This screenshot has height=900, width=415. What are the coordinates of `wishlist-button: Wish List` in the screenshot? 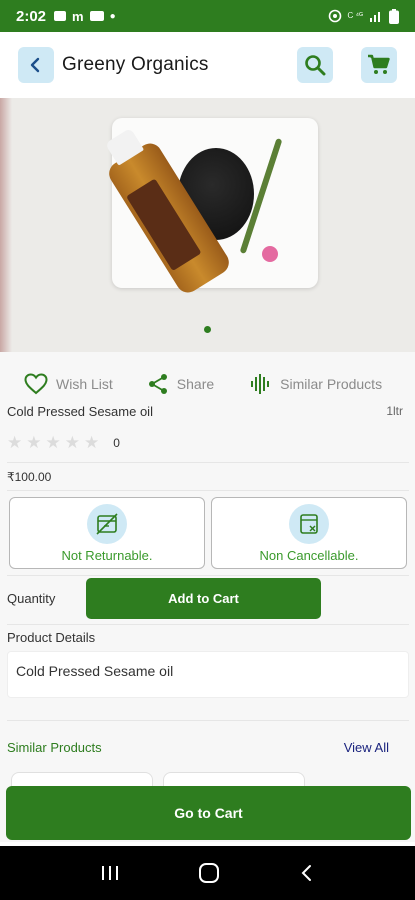 It's located at (68, 384).